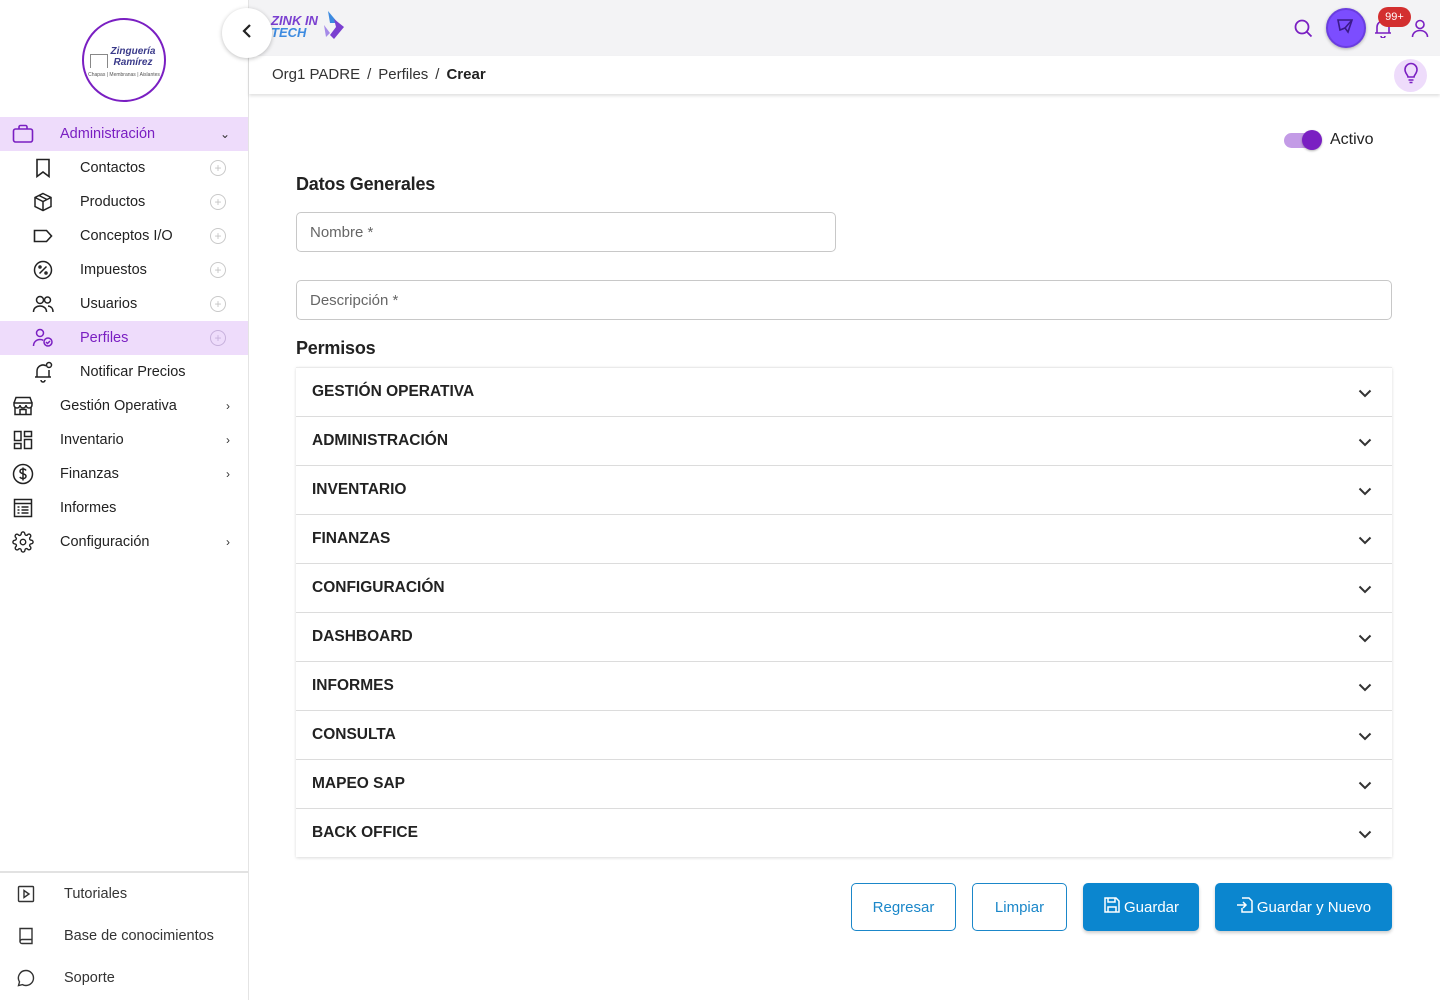 The width and height of the screenshot is (1440, 1000). I want to click on sidebar-item-tutoriales: Tutoriales, so click(124, 894).